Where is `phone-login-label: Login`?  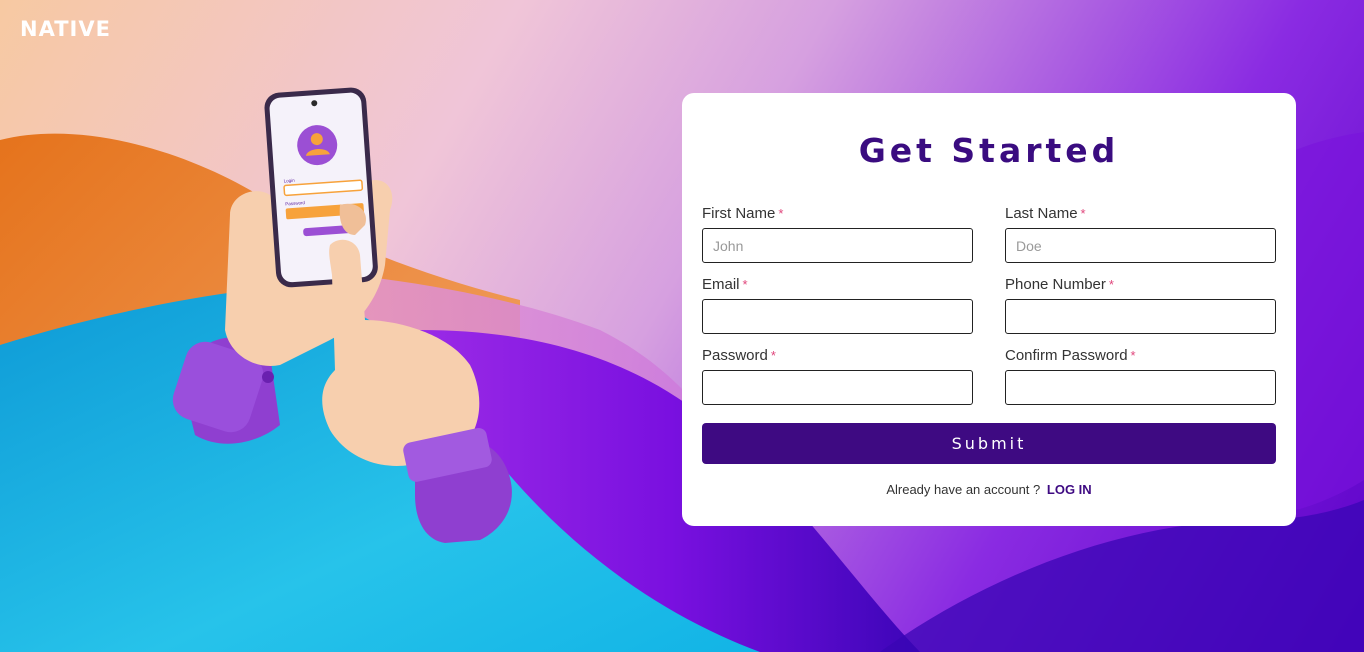 phone-login-label: Login is located at coordinates (289, 181).